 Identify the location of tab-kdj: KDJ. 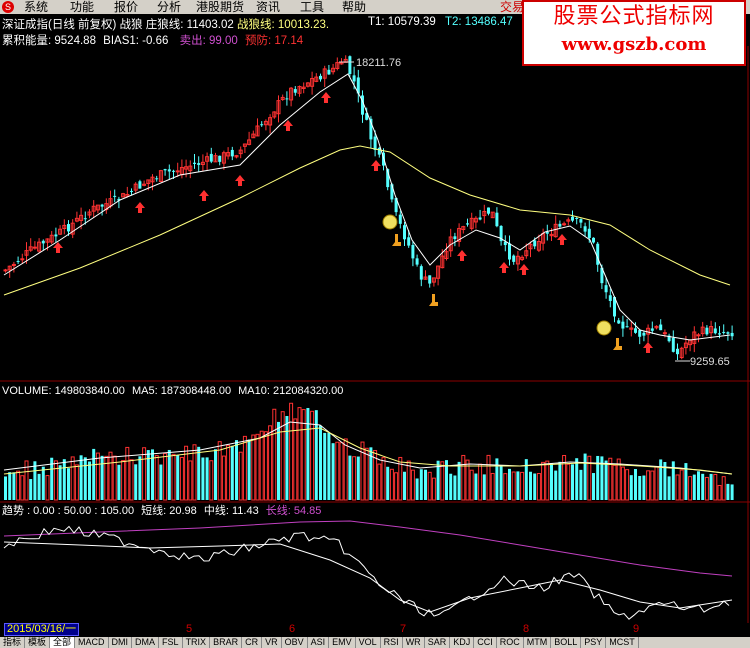
(462, 642).